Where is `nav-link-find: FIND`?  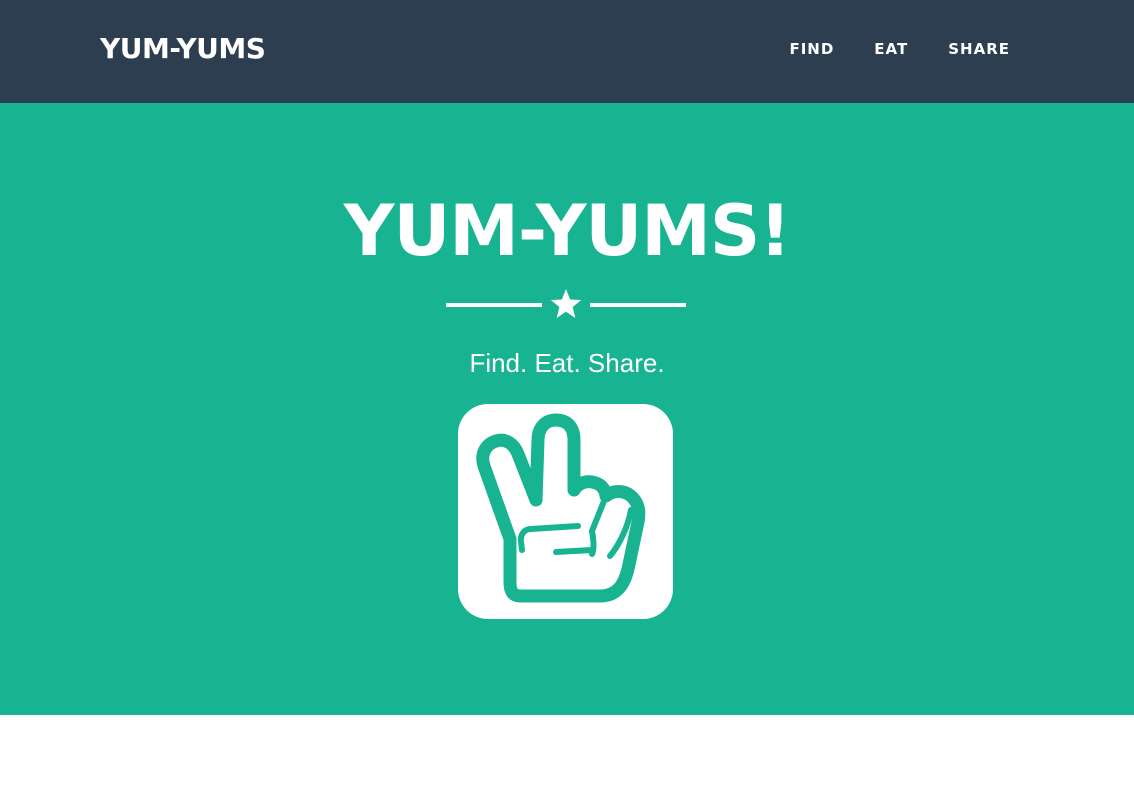 nav-link-find: FIND is located at coordinates (811, 49).